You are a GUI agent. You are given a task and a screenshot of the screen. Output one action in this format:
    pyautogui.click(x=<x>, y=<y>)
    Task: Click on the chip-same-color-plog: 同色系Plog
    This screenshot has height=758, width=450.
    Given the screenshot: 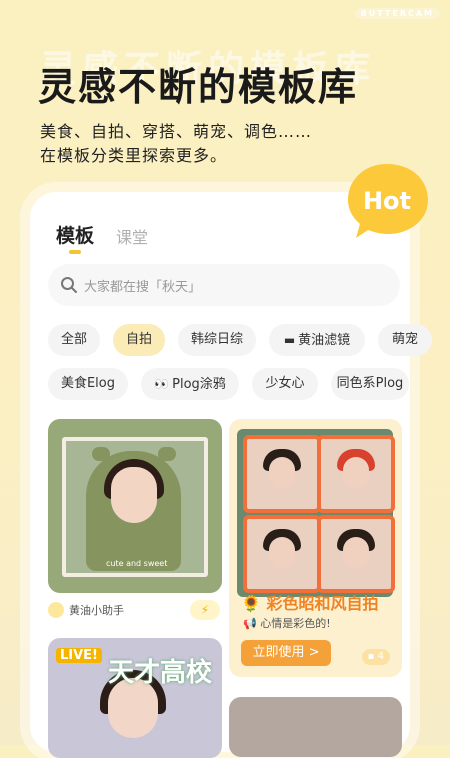 What is the action you would take?
    pyautogui.click(x=370, y=384)
    